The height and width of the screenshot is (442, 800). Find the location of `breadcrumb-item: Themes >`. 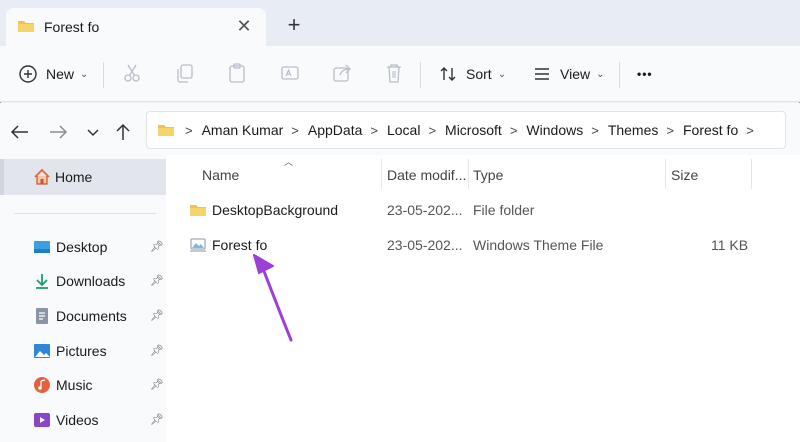

breadcrumb-item: Themes > is located at coordinates (645, 130).